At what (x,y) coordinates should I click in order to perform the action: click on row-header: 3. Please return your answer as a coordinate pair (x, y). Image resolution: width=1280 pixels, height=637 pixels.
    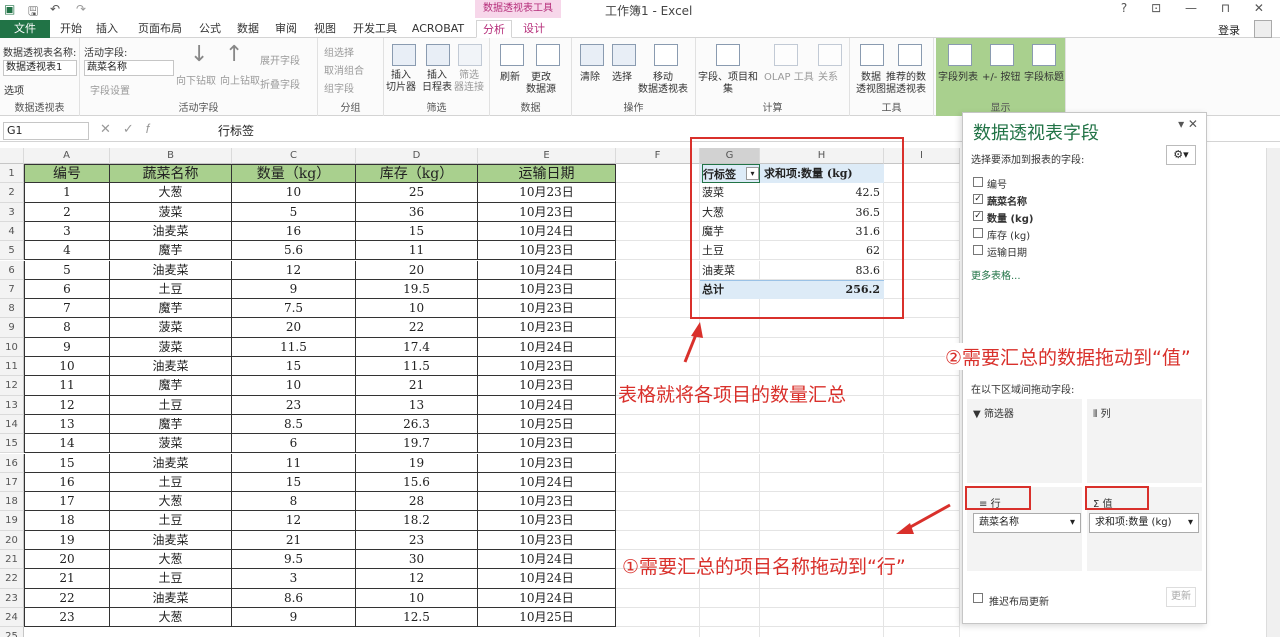
    Looking at the image, I should click on (12, 212).